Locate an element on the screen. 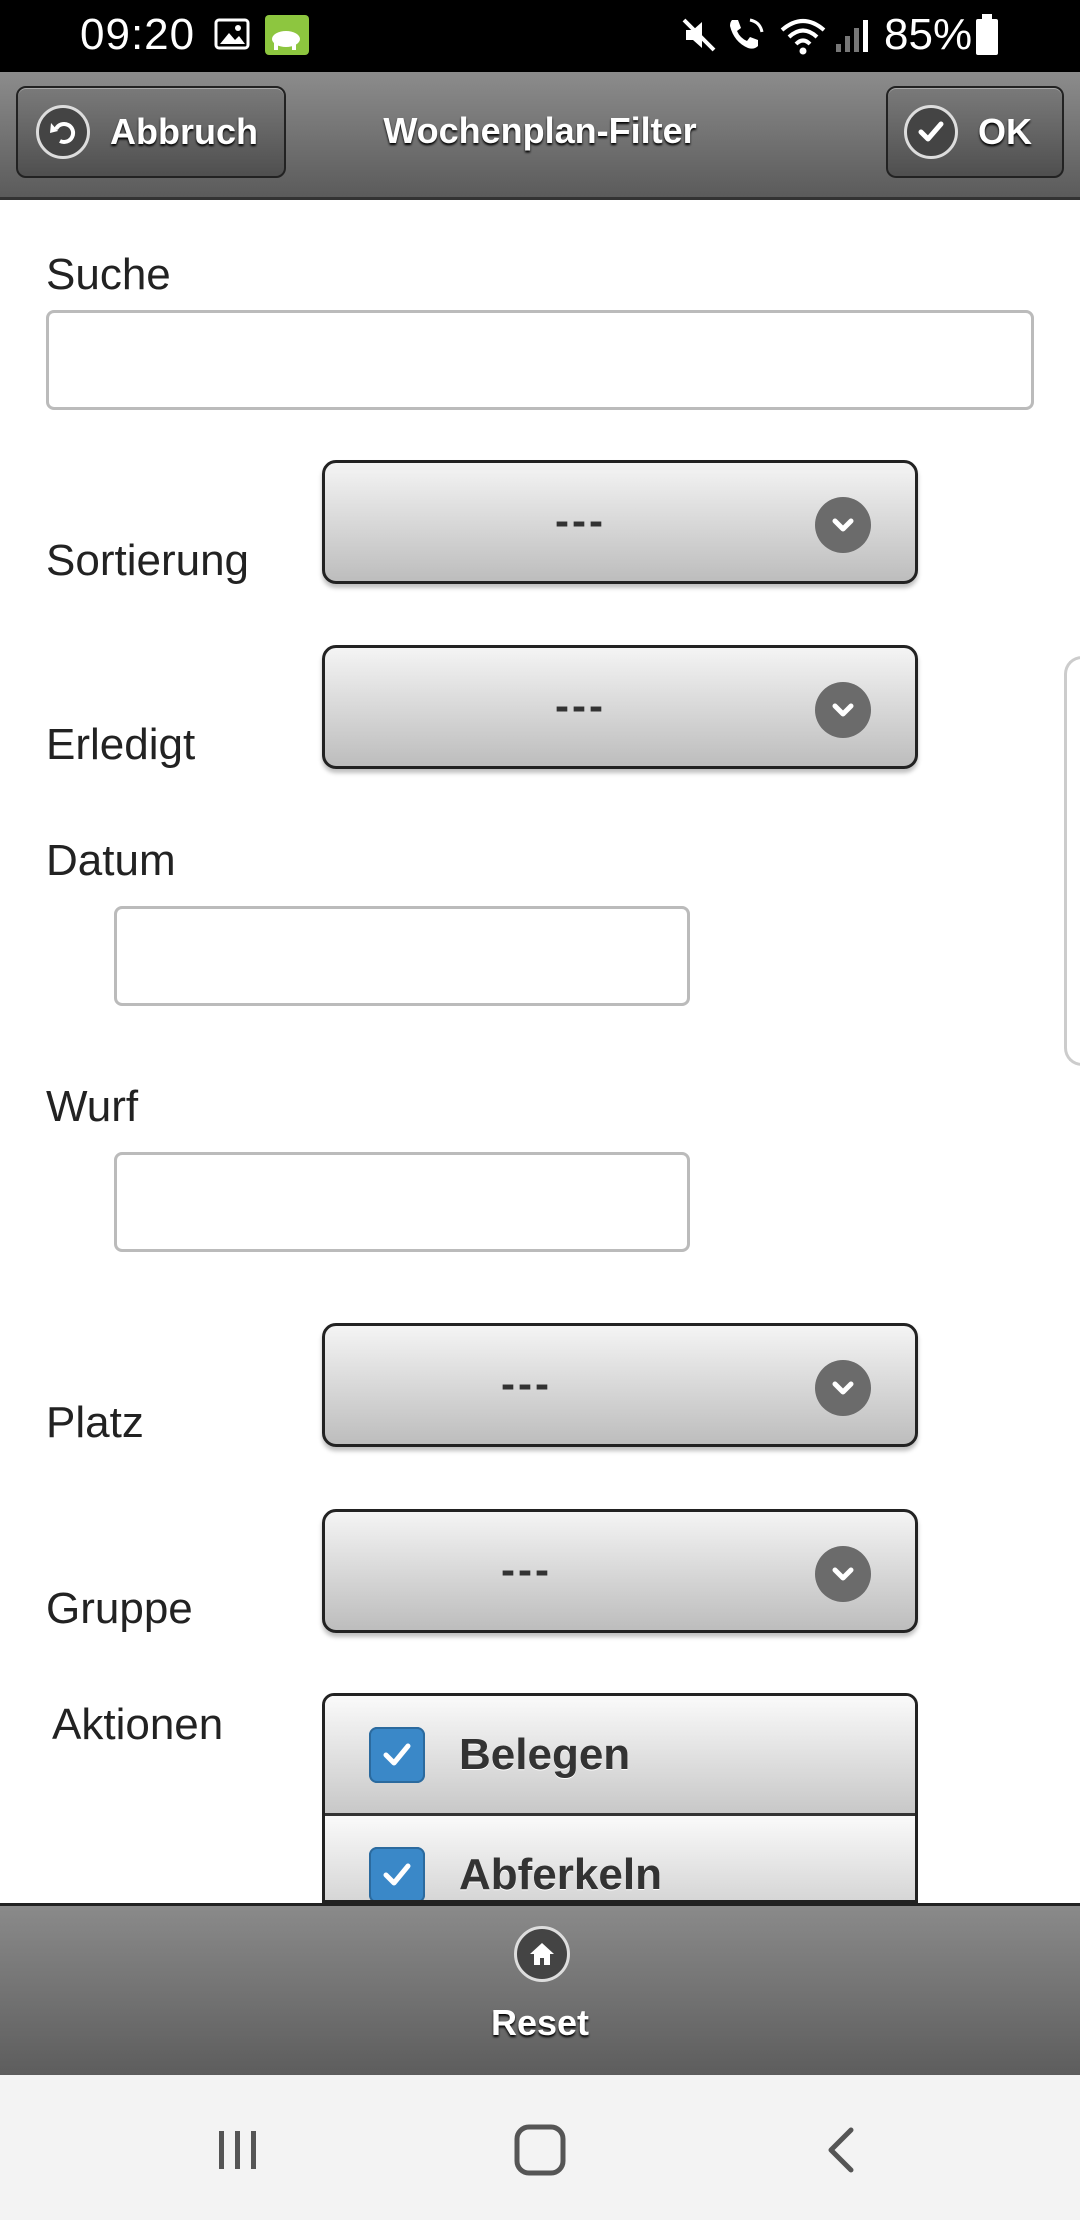 The height and width of the screenshot is (2220, 1080). battery-icon is located at coordinates (987, 37).